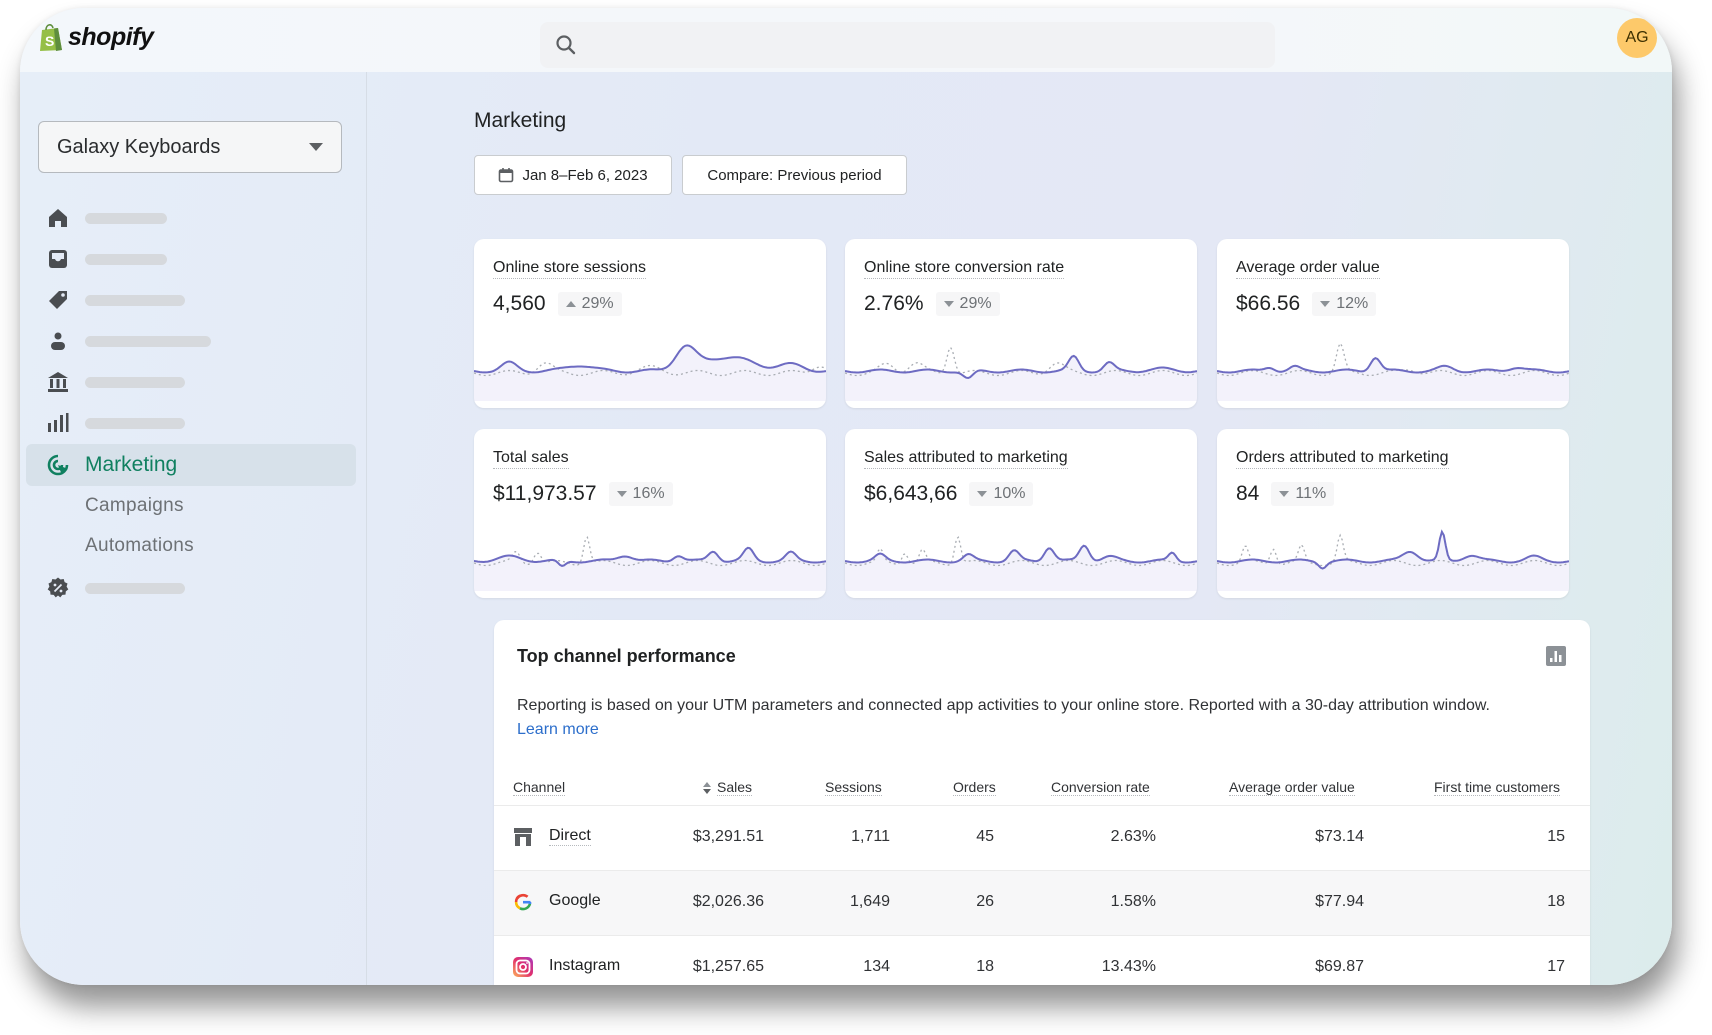 The image size is (1712, 1035). What do you see at coordinates (974, 787) in the screenshot?
I see `column-header-orders: Orders` at bounding box center [974, 787].